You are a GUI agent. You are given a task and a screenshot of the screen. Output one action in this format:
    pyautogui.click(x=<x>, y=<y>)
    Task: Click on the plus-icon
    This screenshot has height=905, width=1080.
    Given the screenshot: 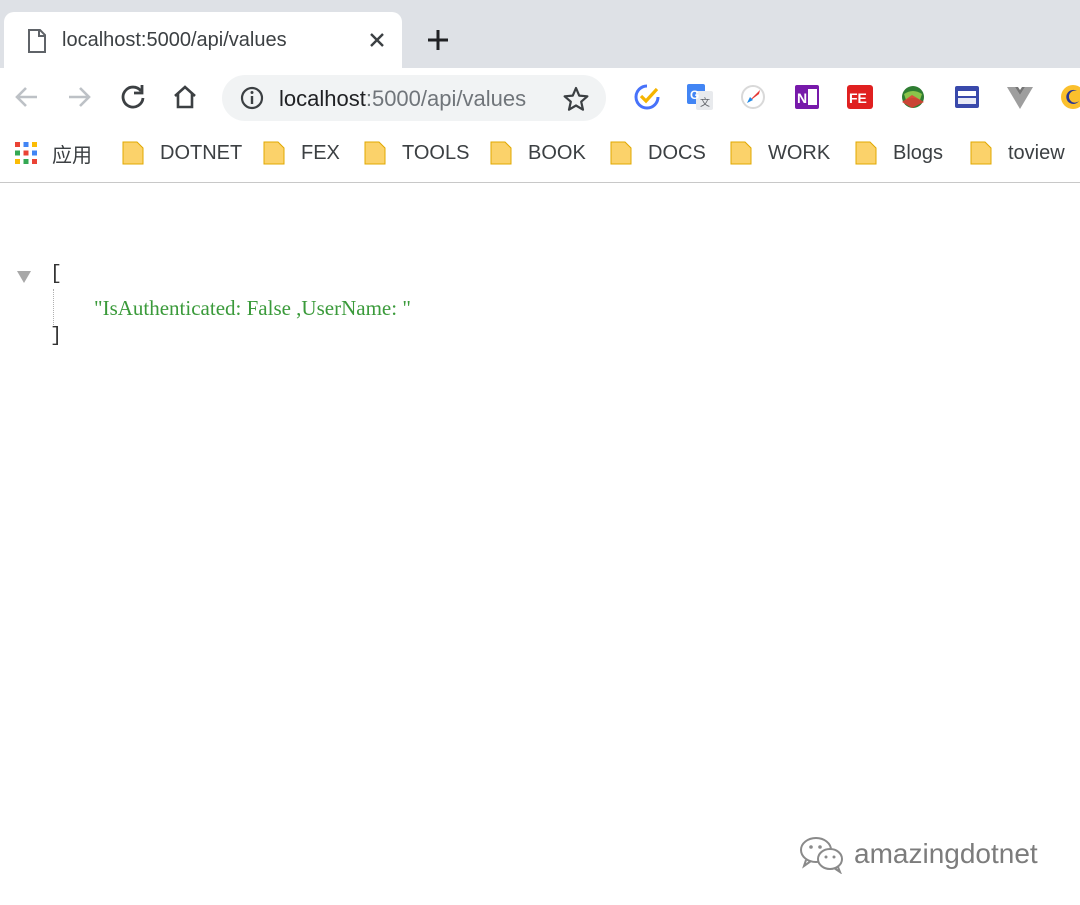 What is the action you would take?
    pyautogui.click(x=438, y=40)
    